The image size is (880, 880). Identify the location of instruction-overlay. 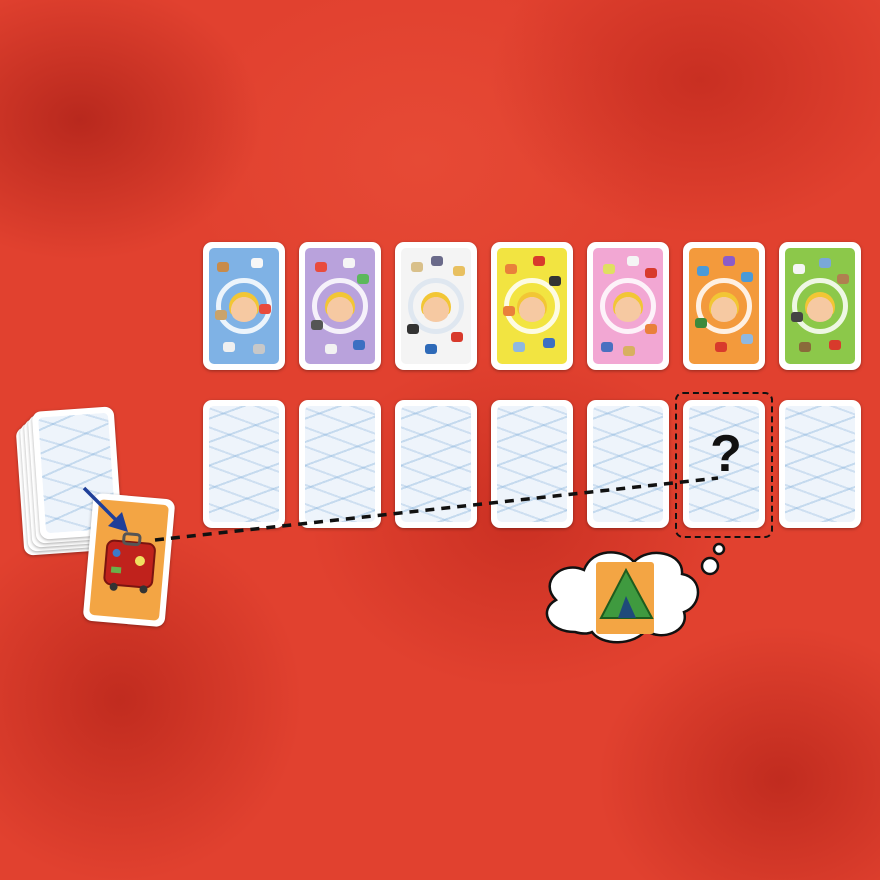
(404, 560).